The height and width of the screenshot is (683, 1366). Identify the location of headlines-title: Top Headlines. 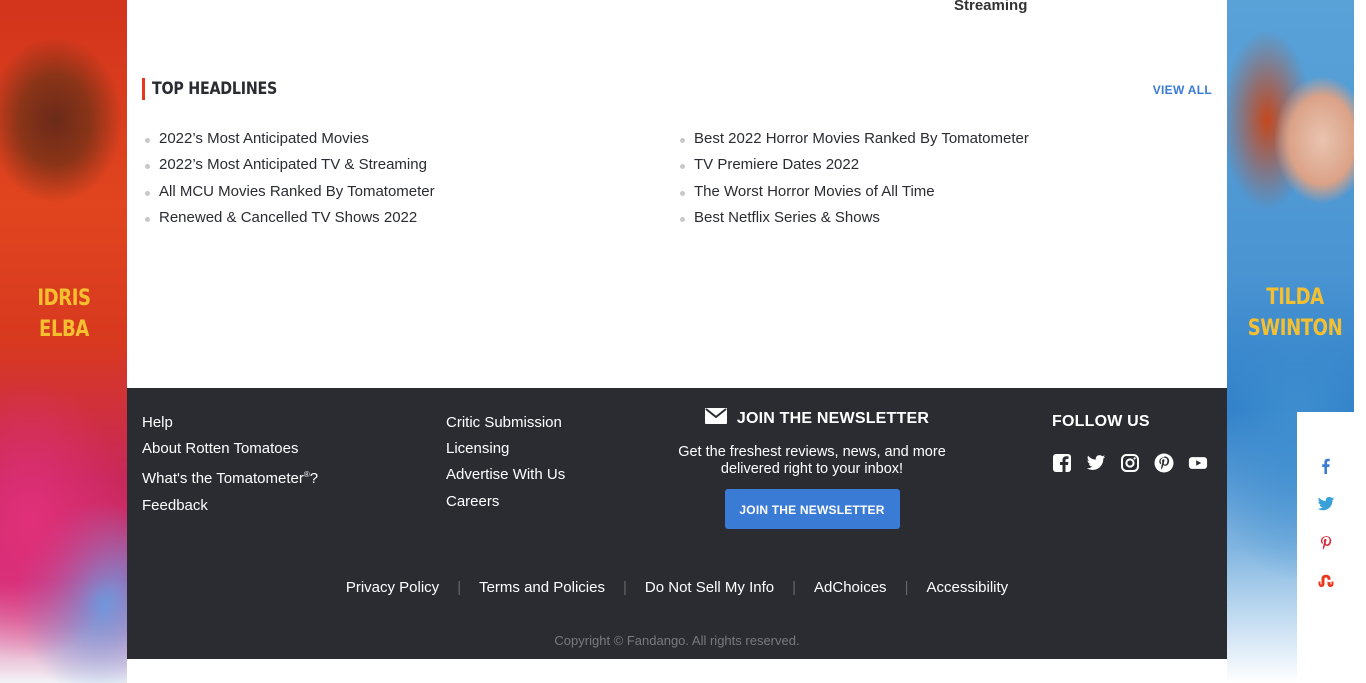
(215, 89).